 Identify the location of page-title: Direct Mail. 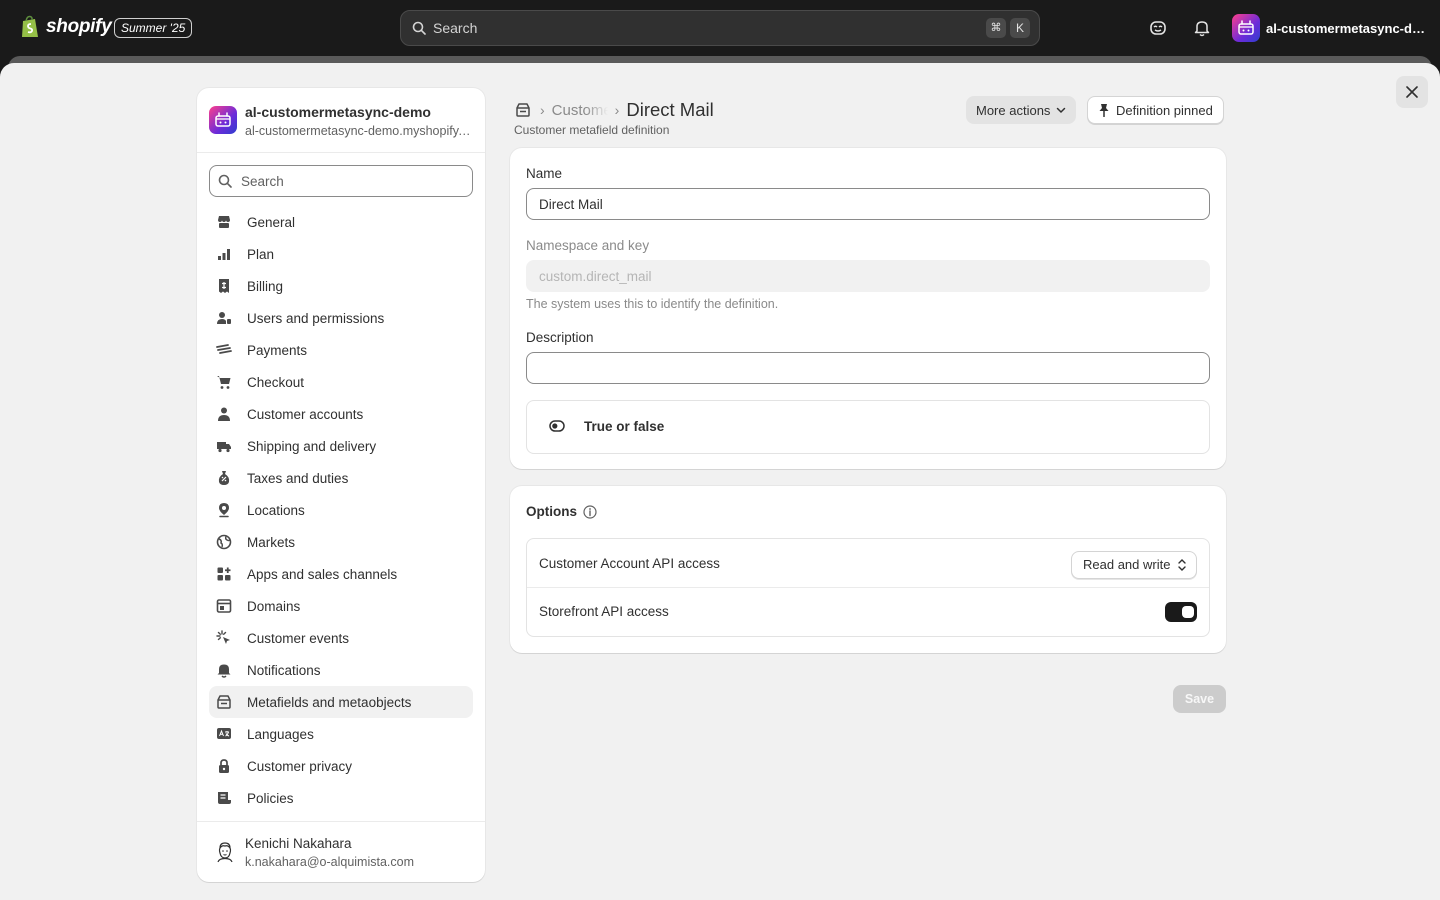
(670, 109).